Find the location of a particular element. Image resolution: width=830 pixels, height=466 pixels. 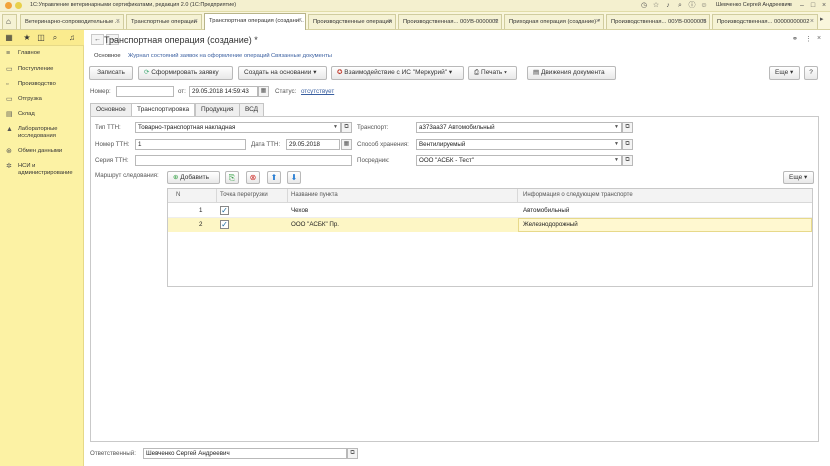

favorites-star-icon: ★ is located at coordinates (27, 38).